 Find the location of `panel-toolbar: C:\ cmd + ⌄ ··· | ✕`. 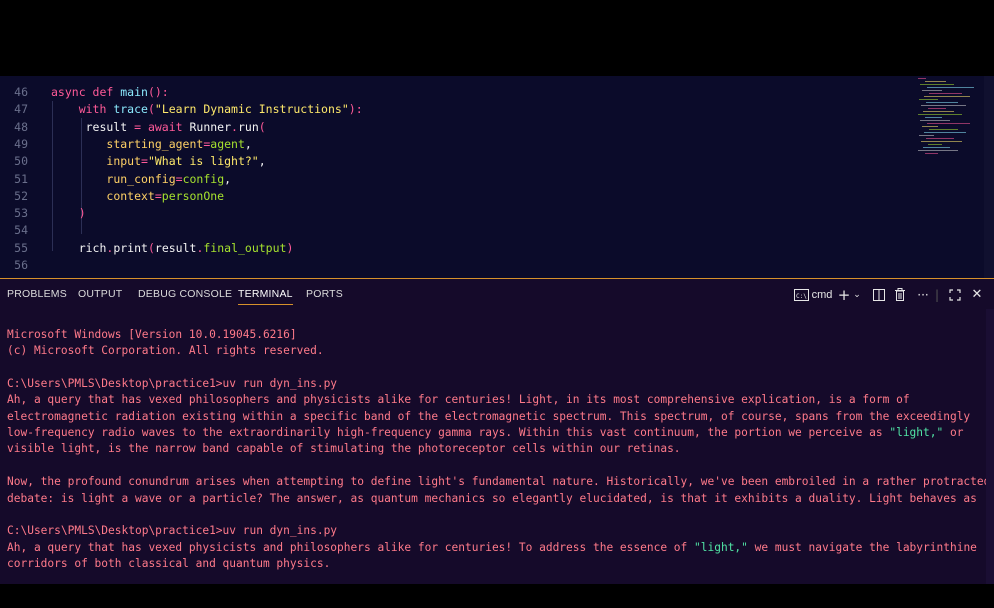

panel-toolbar: C:\ cmd + ⌄ ··· | ✕ is located at coordinates (892, 295).